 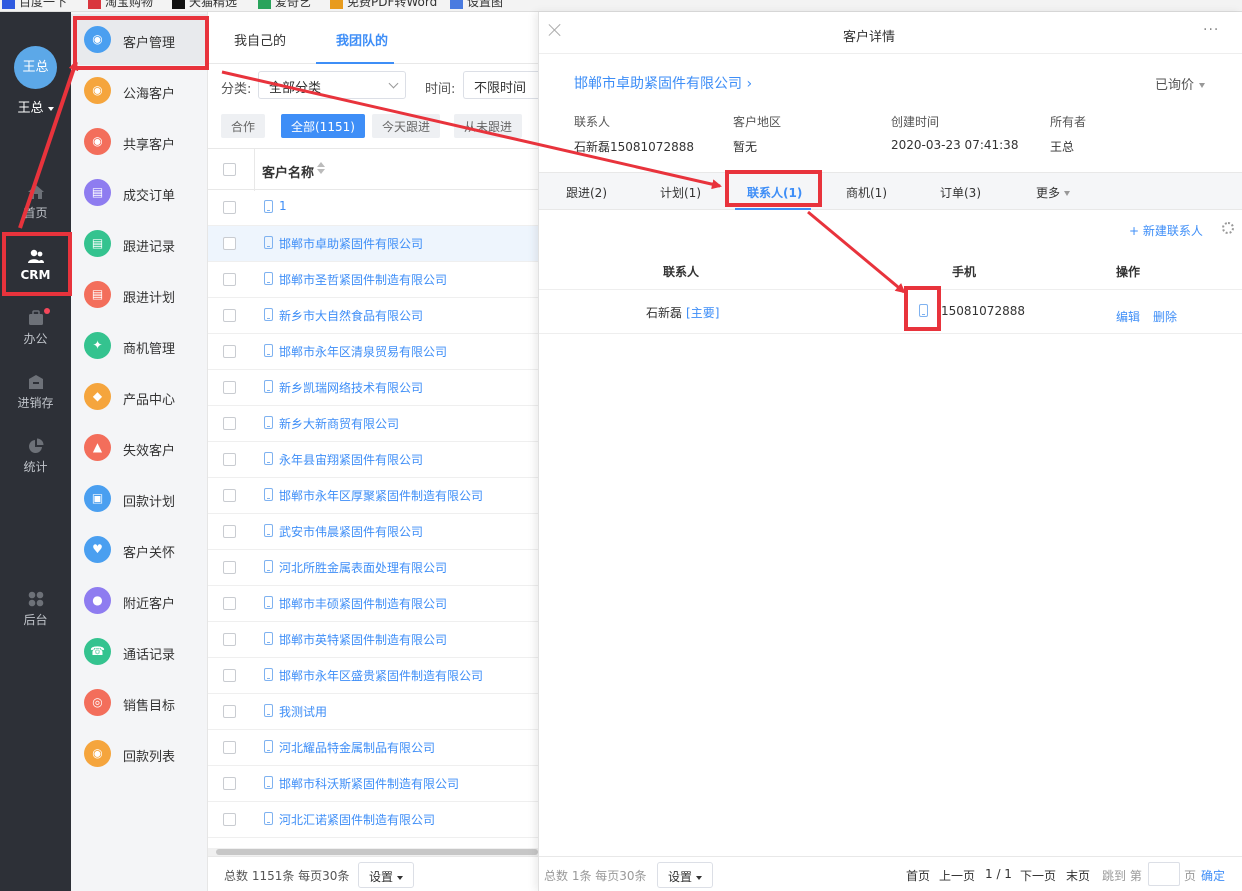 I want to click on chip-today: 今天跟进, so click(x=406, y=126).